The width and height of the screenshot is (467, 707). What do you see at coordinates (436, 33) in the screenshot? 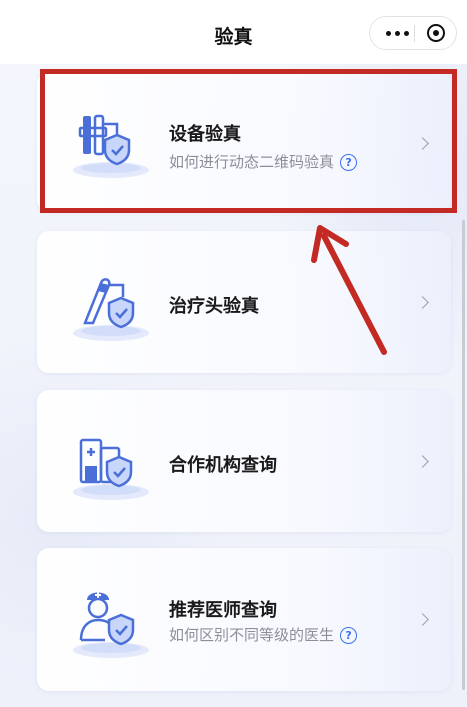
I see `target-circle-icon` at bounding box center [436, 33].